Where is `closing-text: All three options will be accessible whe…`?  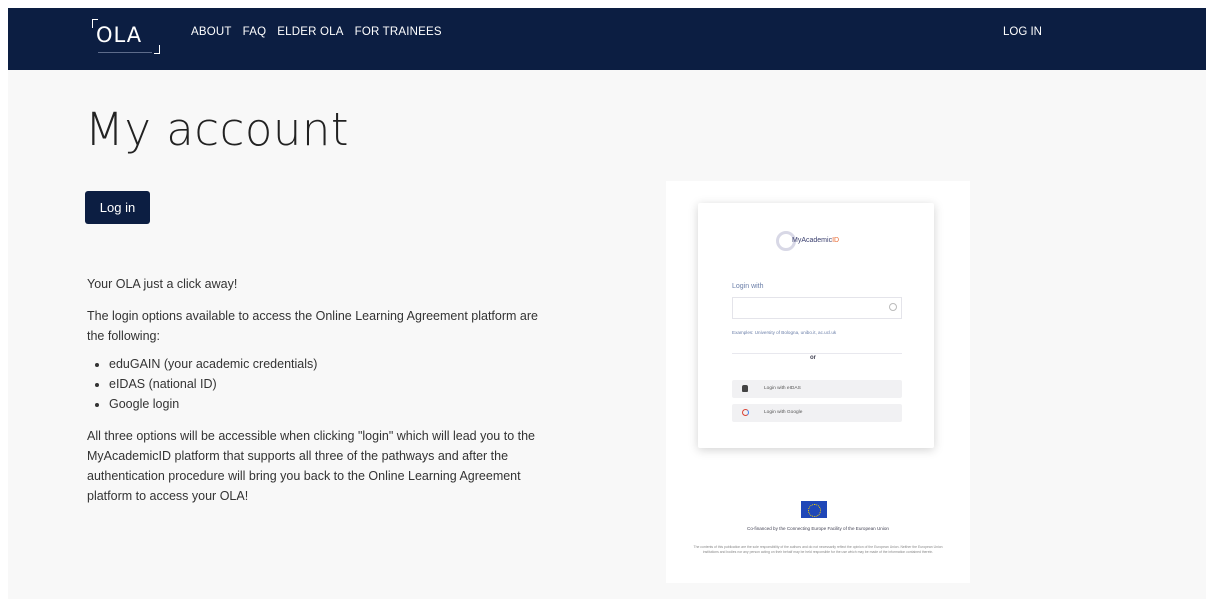 closing-text: All three options will be accessible whe… is located at coordinates (311, 466).